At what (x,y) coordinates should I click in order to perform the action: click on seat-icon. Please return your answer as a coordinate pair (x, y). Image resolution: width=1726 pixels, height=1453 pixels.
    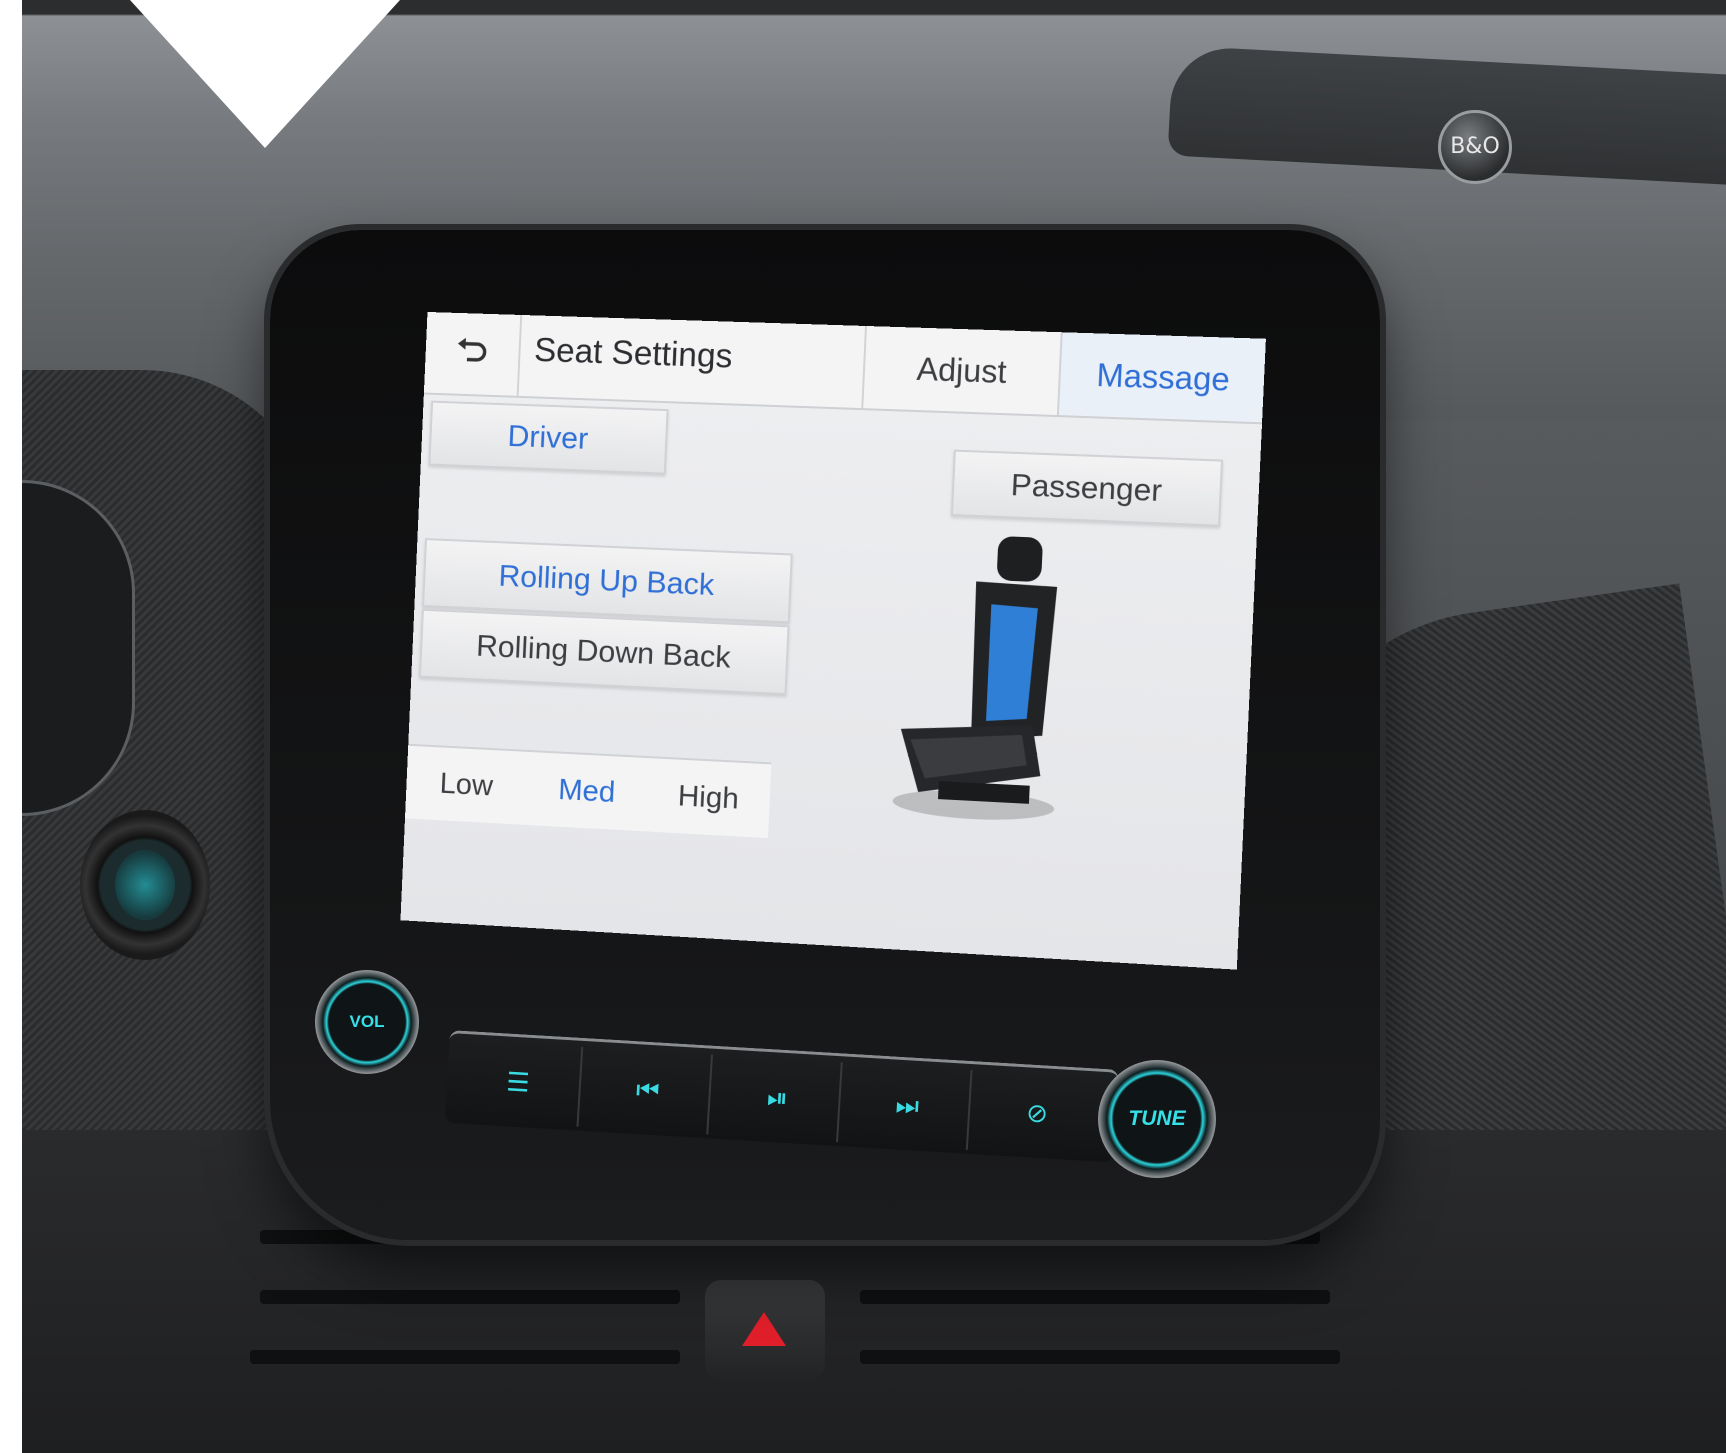
    Looking at the image, I should click on (984, 678).